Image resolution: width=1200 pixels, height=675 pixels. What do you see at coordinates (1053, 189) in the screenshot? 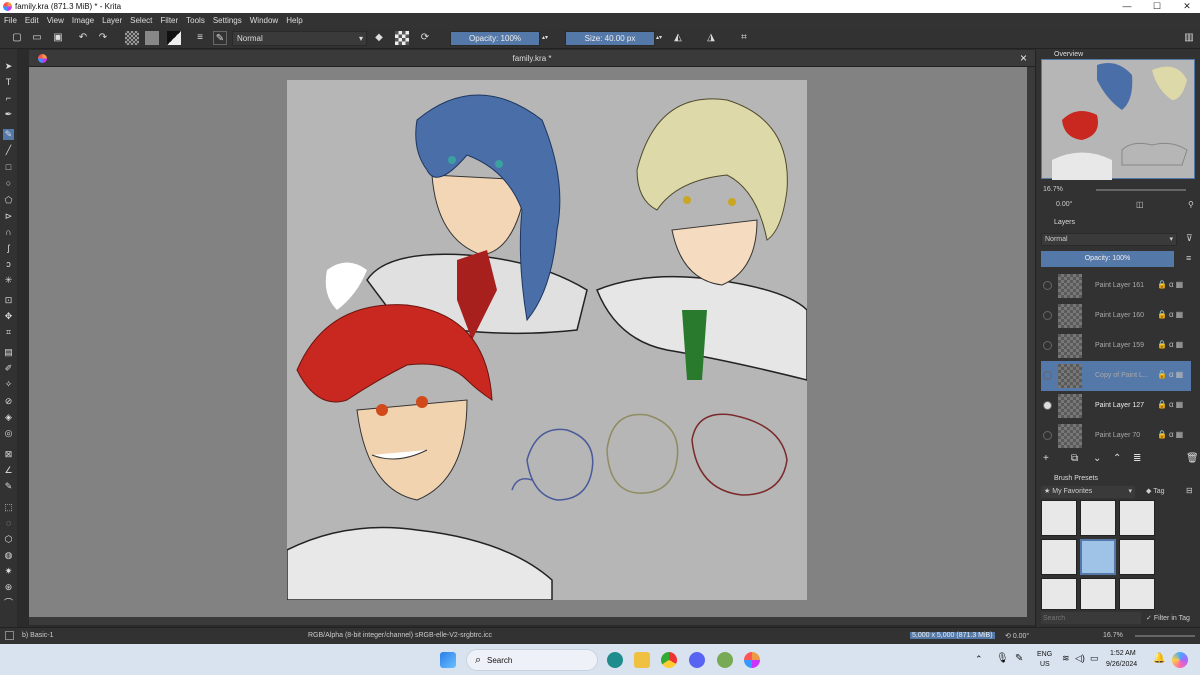
I see `overview-zoom: 16.7%` at bounding box center [1053, 189].